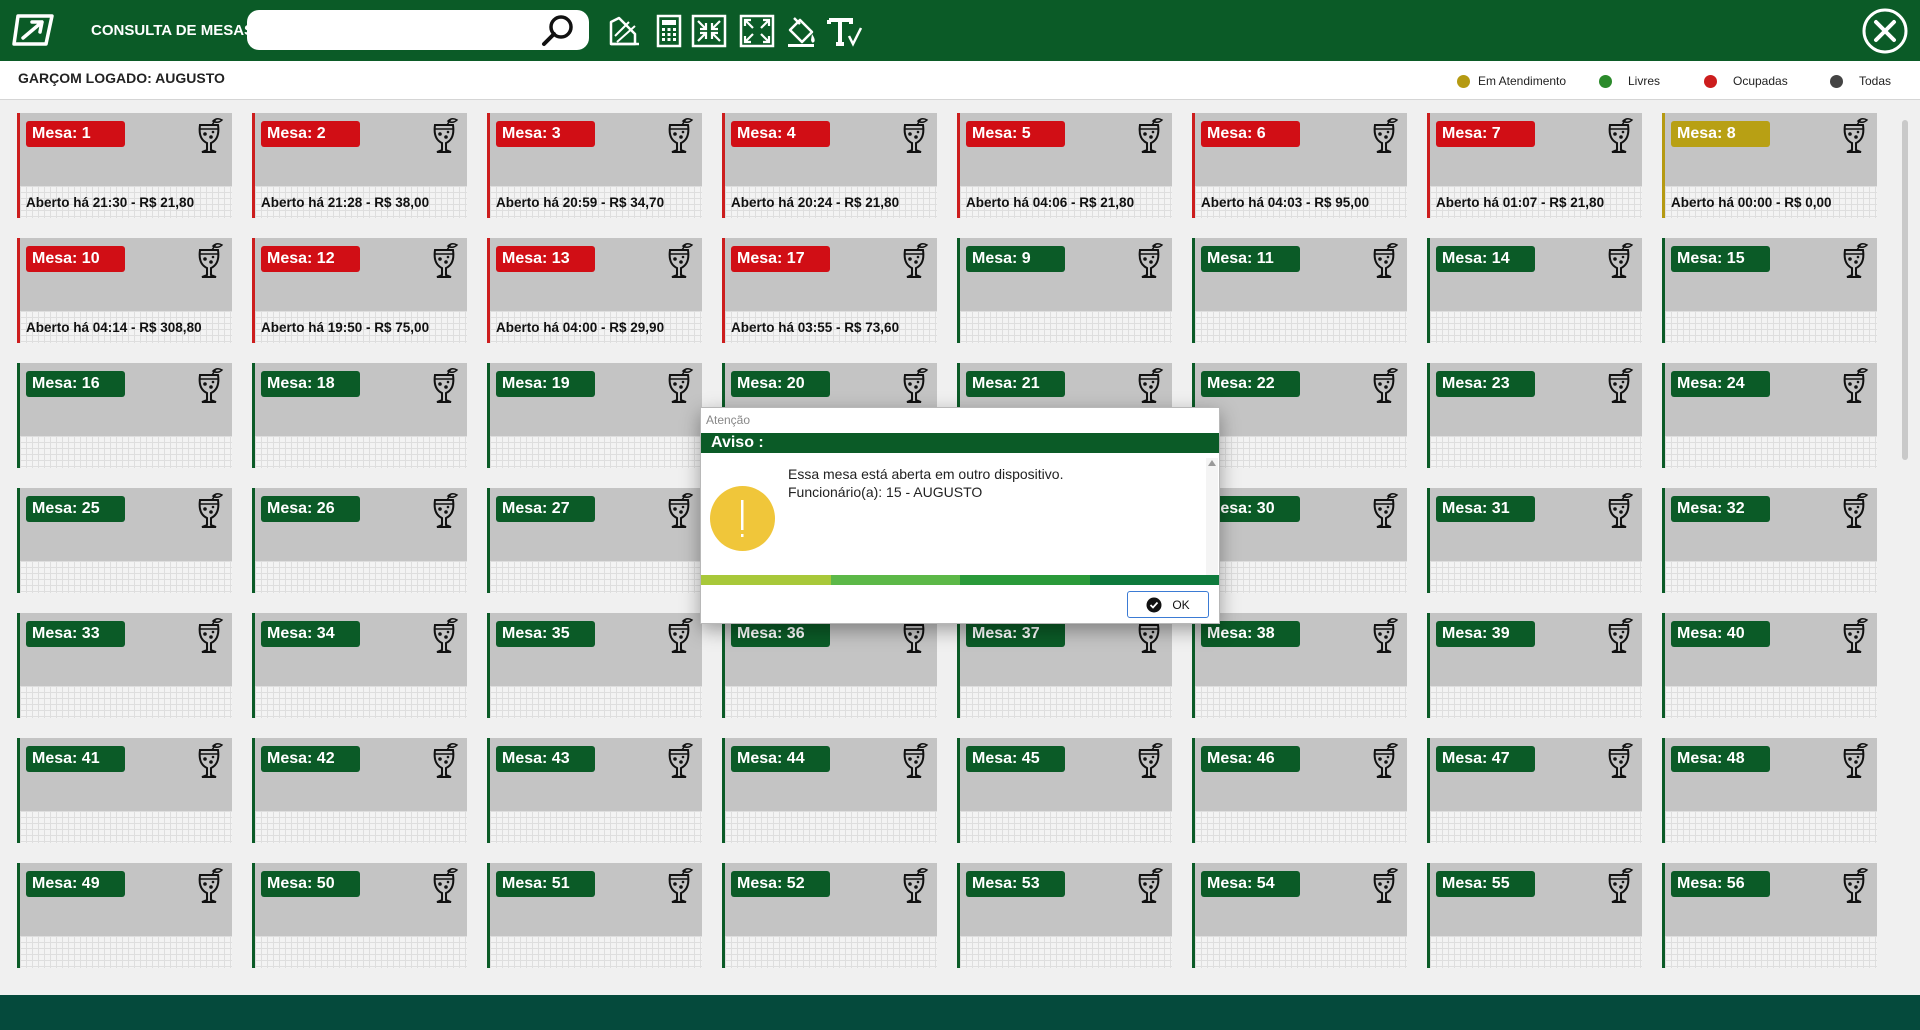 This screenshot has height=1030, width=1920. Describe the element at coordinates (1485, 759) in the screenshot. I see `table-label: Mesa: 47` at that location.